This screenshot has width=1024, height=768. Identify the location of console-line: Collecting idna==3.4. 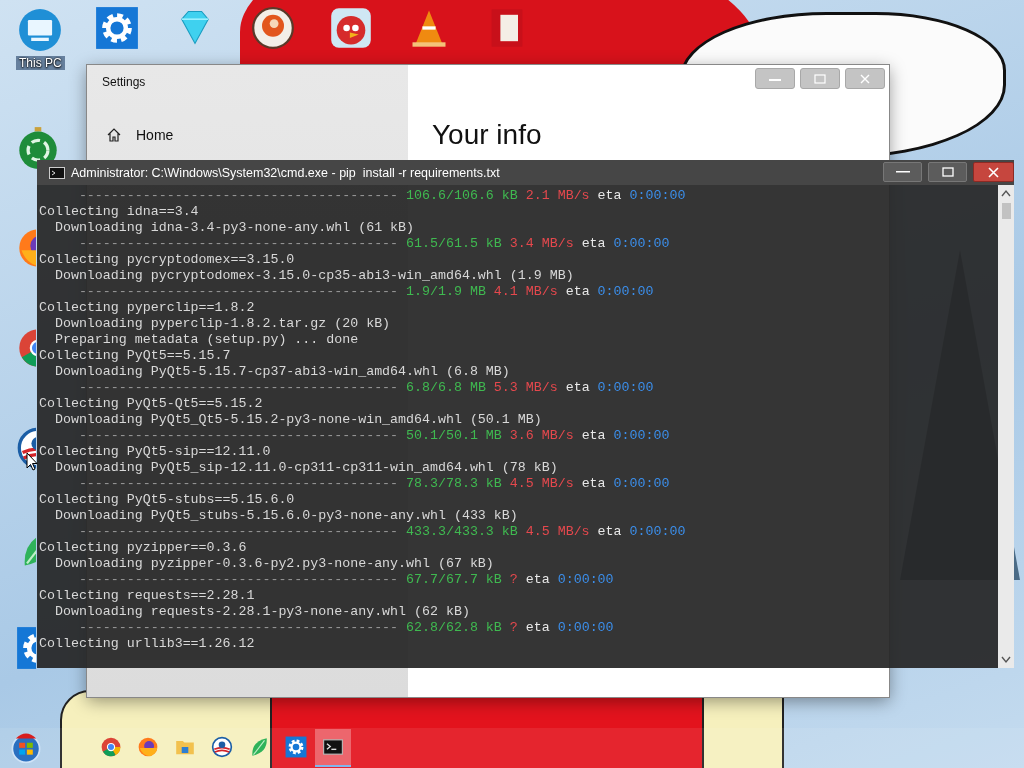
(119, 212).